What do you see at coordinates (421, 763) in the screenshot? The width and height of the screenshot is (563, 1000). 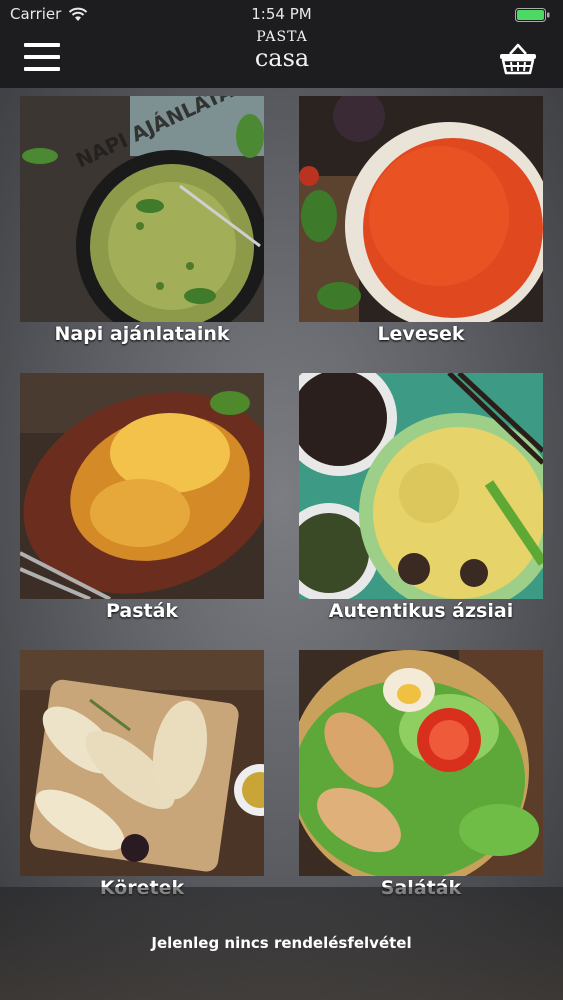 I see `salad-image` at bounding box center [421, 763].